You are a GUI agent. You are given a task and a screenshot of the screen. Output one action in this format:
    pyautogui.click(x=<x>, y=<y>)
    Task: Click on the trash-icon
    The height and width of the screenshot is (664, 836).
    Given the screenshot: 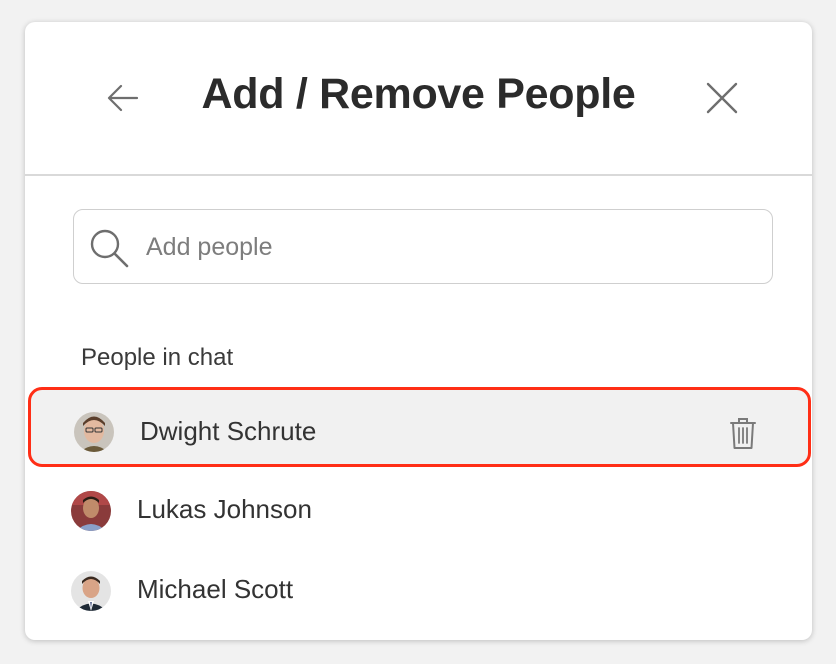 What is the action you would take?
    pyautogui.click(x=743, y=433)
    